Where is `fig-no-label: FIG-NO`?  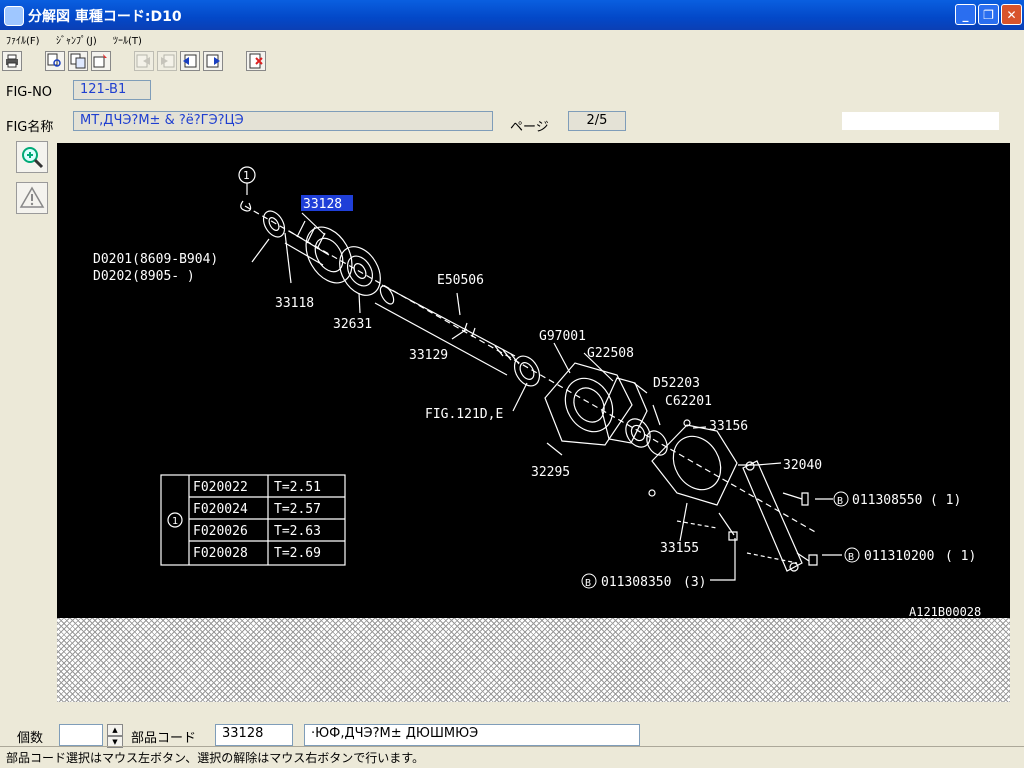 fig-no-label: FIG-NO is located at coordinates (29, 92).